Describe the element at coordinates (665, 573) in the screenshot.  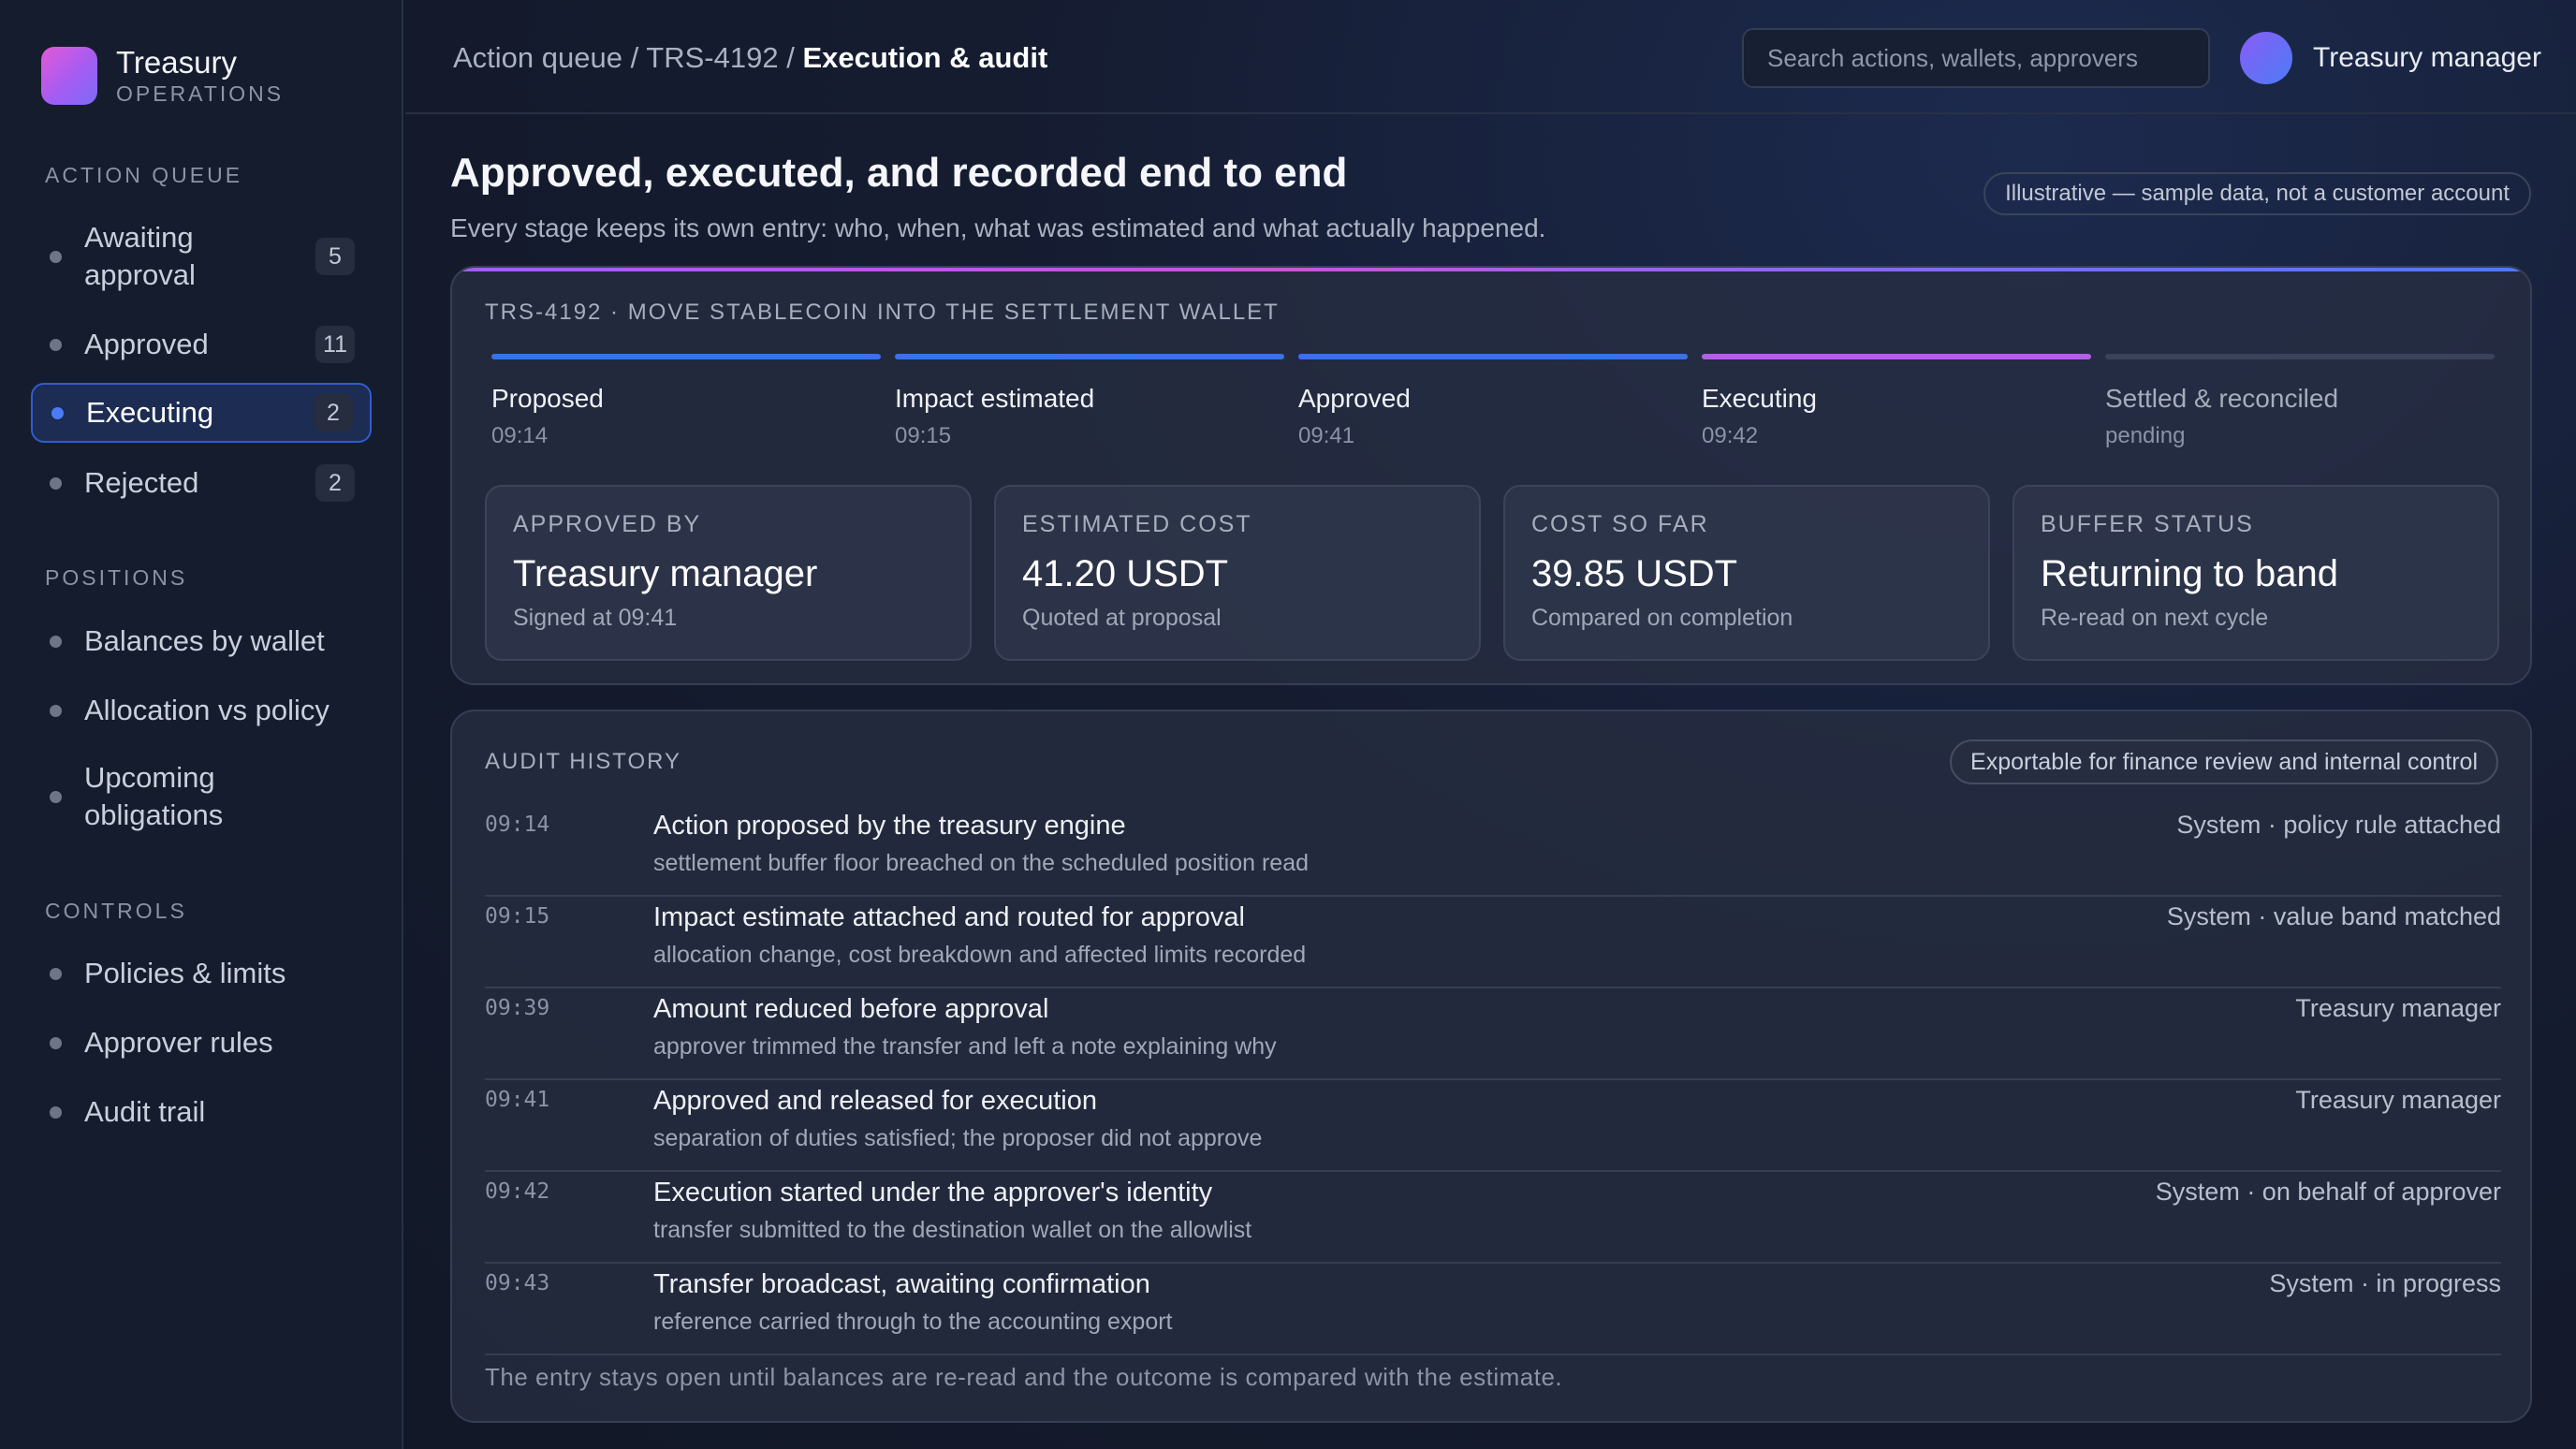
I see `stat-value: Treasury manager` at that location.